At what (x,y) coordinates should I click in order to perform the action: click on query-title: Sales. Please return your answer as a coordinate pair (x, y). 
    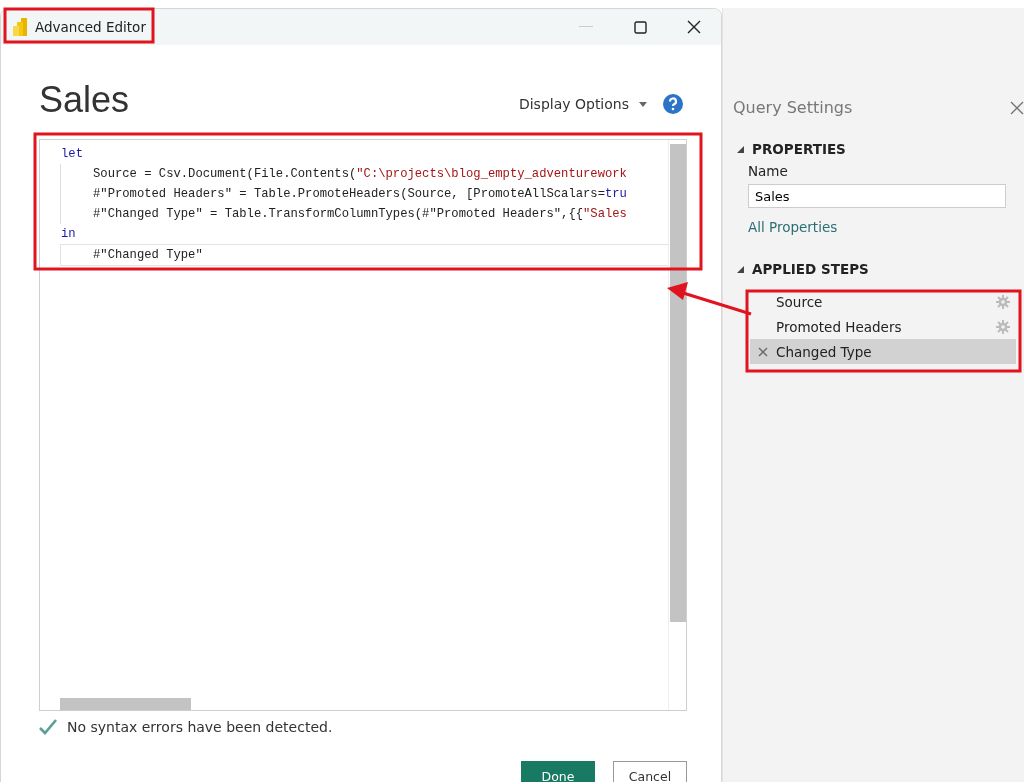
    Looking at the image, I should click on (84, 100).